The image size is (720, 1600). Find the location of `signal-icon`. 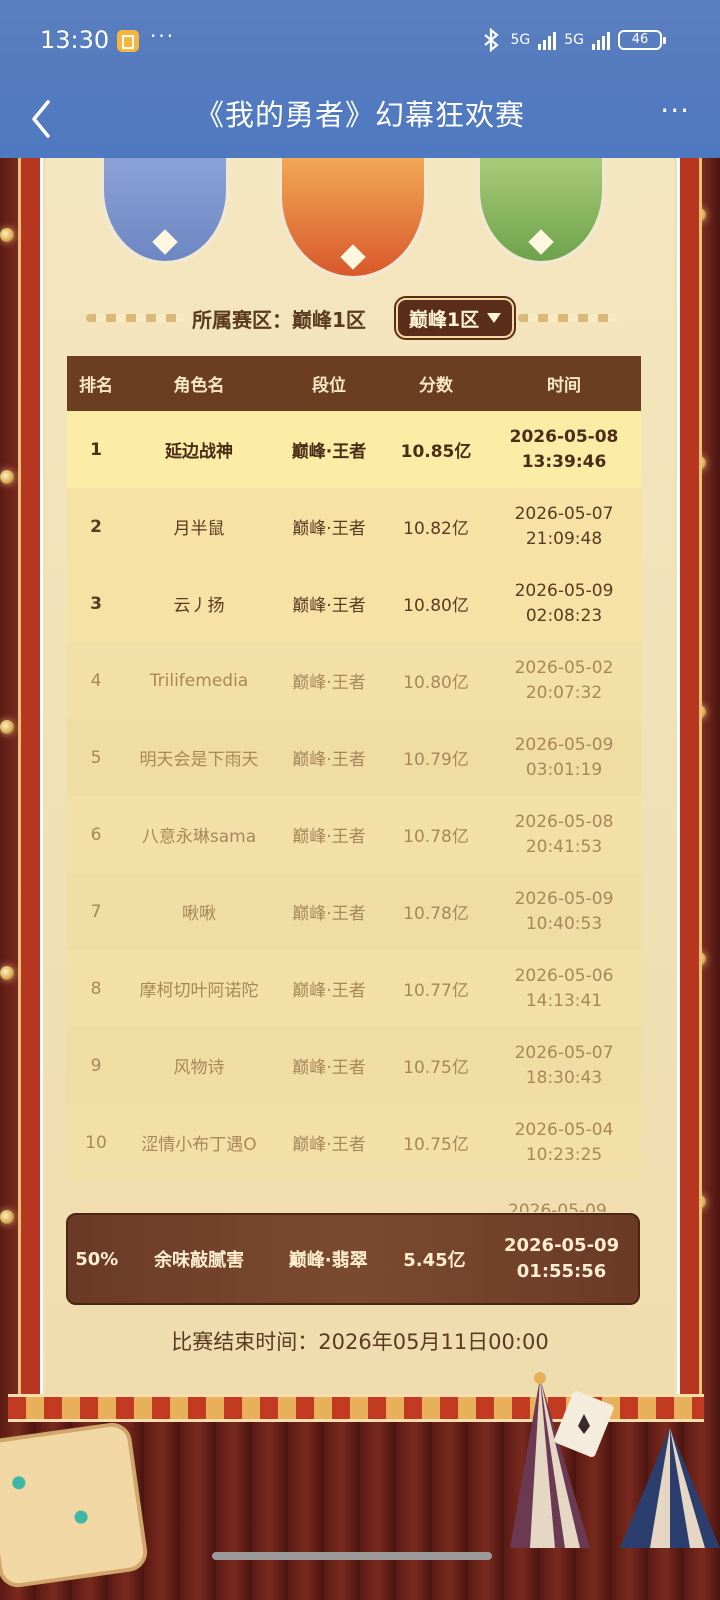

signal-icon is located at coordinates (601, 40).